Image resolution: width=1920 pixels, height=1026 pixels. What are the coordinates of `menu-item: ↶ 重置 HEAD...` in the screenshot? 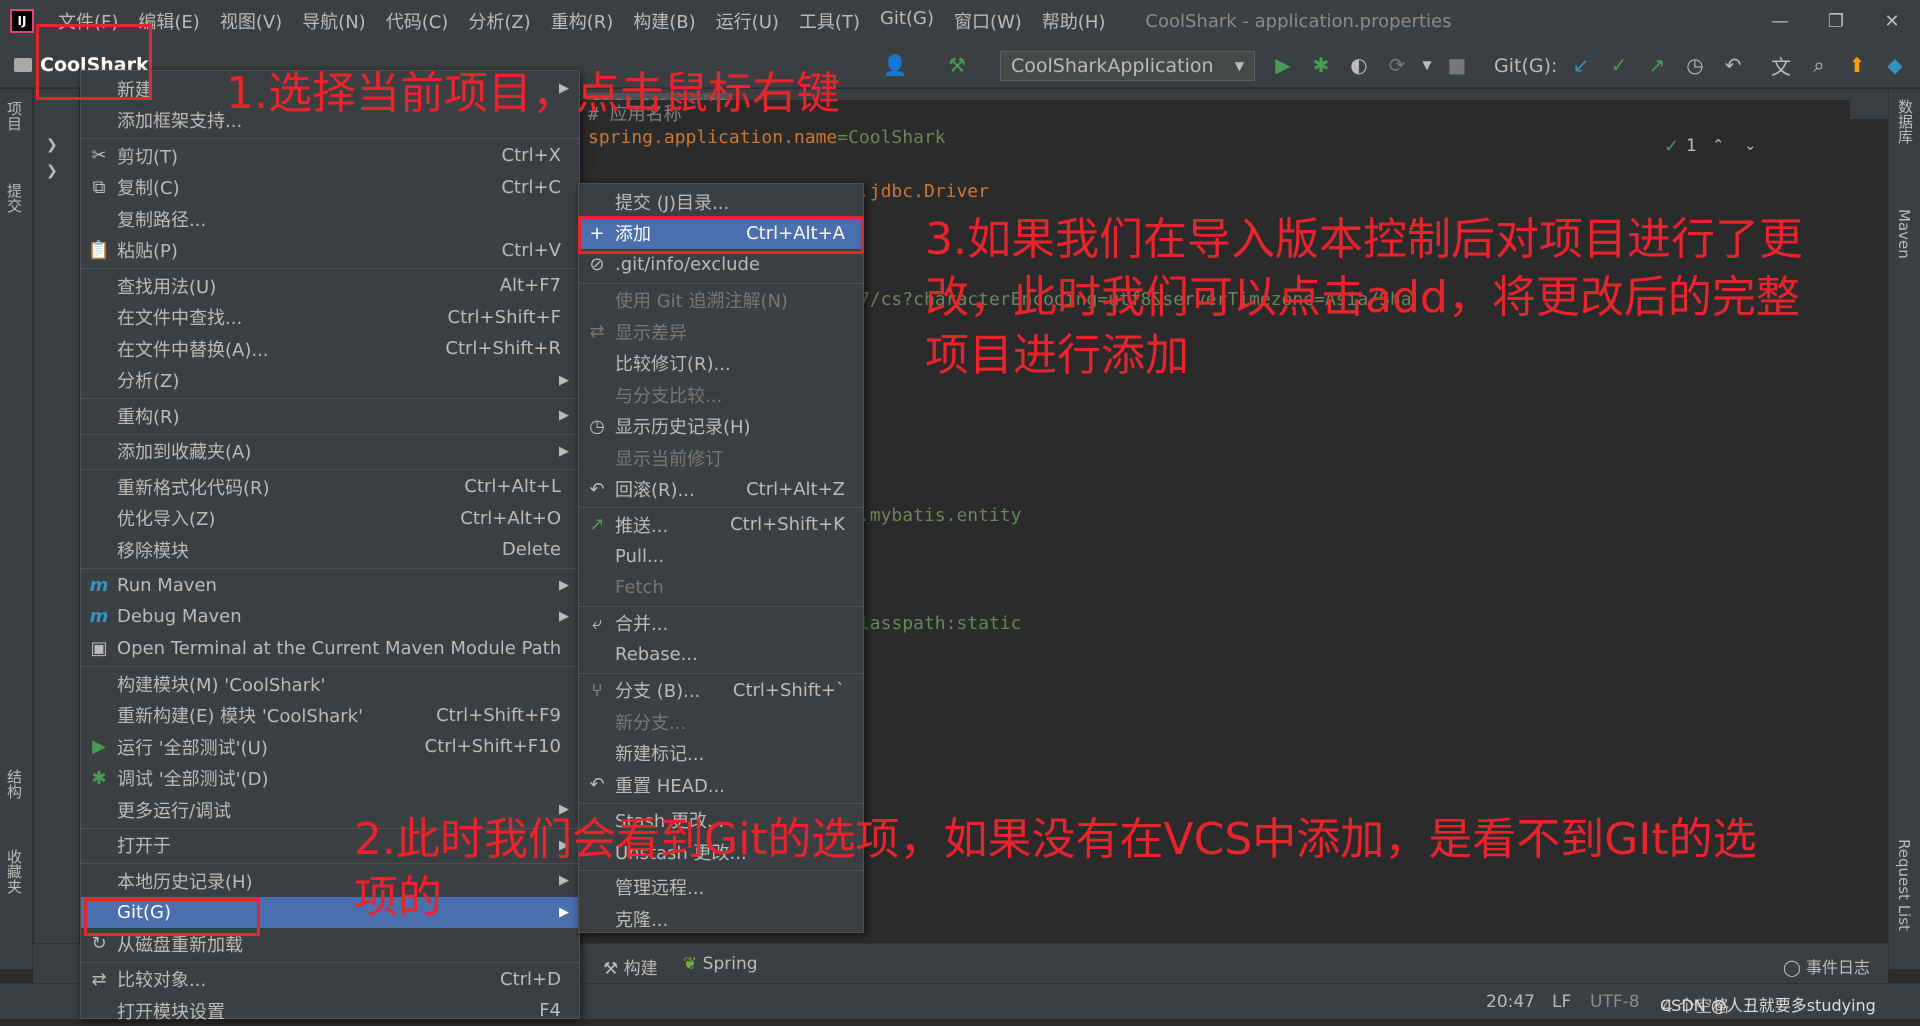 It's located at (721, 784).